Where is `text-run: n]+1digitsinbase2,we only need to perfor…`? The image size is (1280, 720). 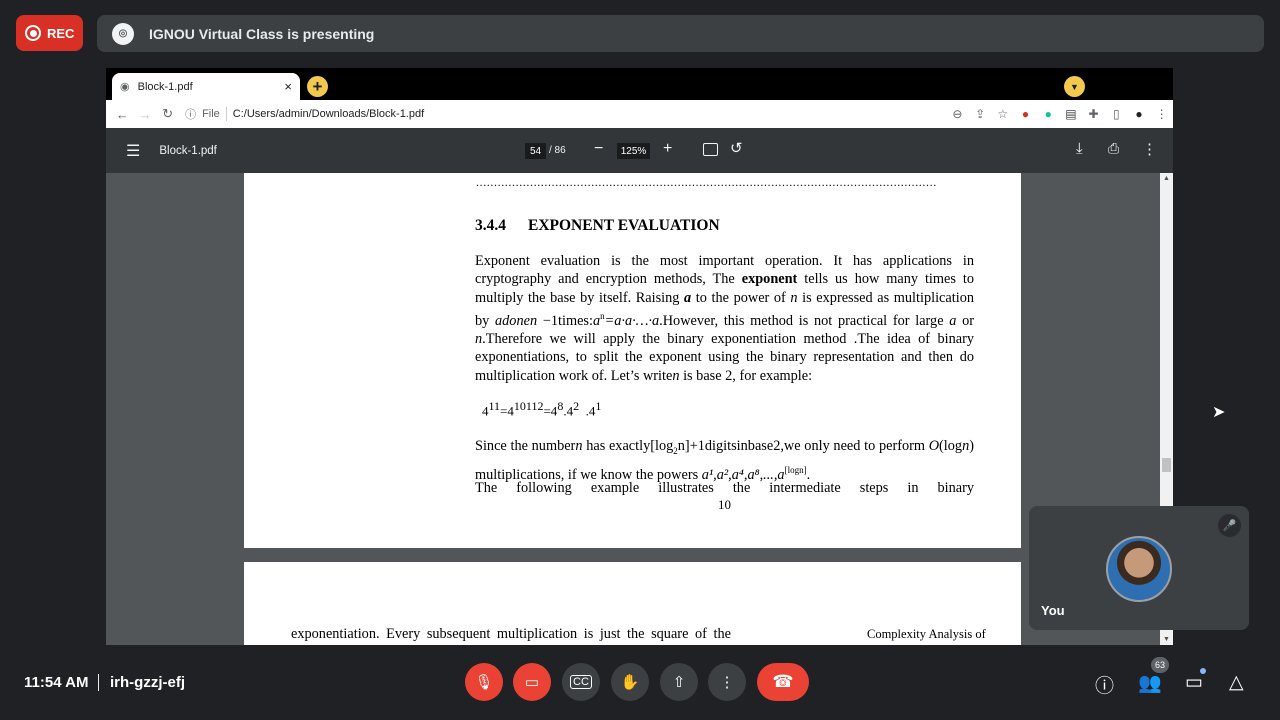 text-run: n]+1digitsinbase2,we only need to perfor… is located at coordinates (803, 446).